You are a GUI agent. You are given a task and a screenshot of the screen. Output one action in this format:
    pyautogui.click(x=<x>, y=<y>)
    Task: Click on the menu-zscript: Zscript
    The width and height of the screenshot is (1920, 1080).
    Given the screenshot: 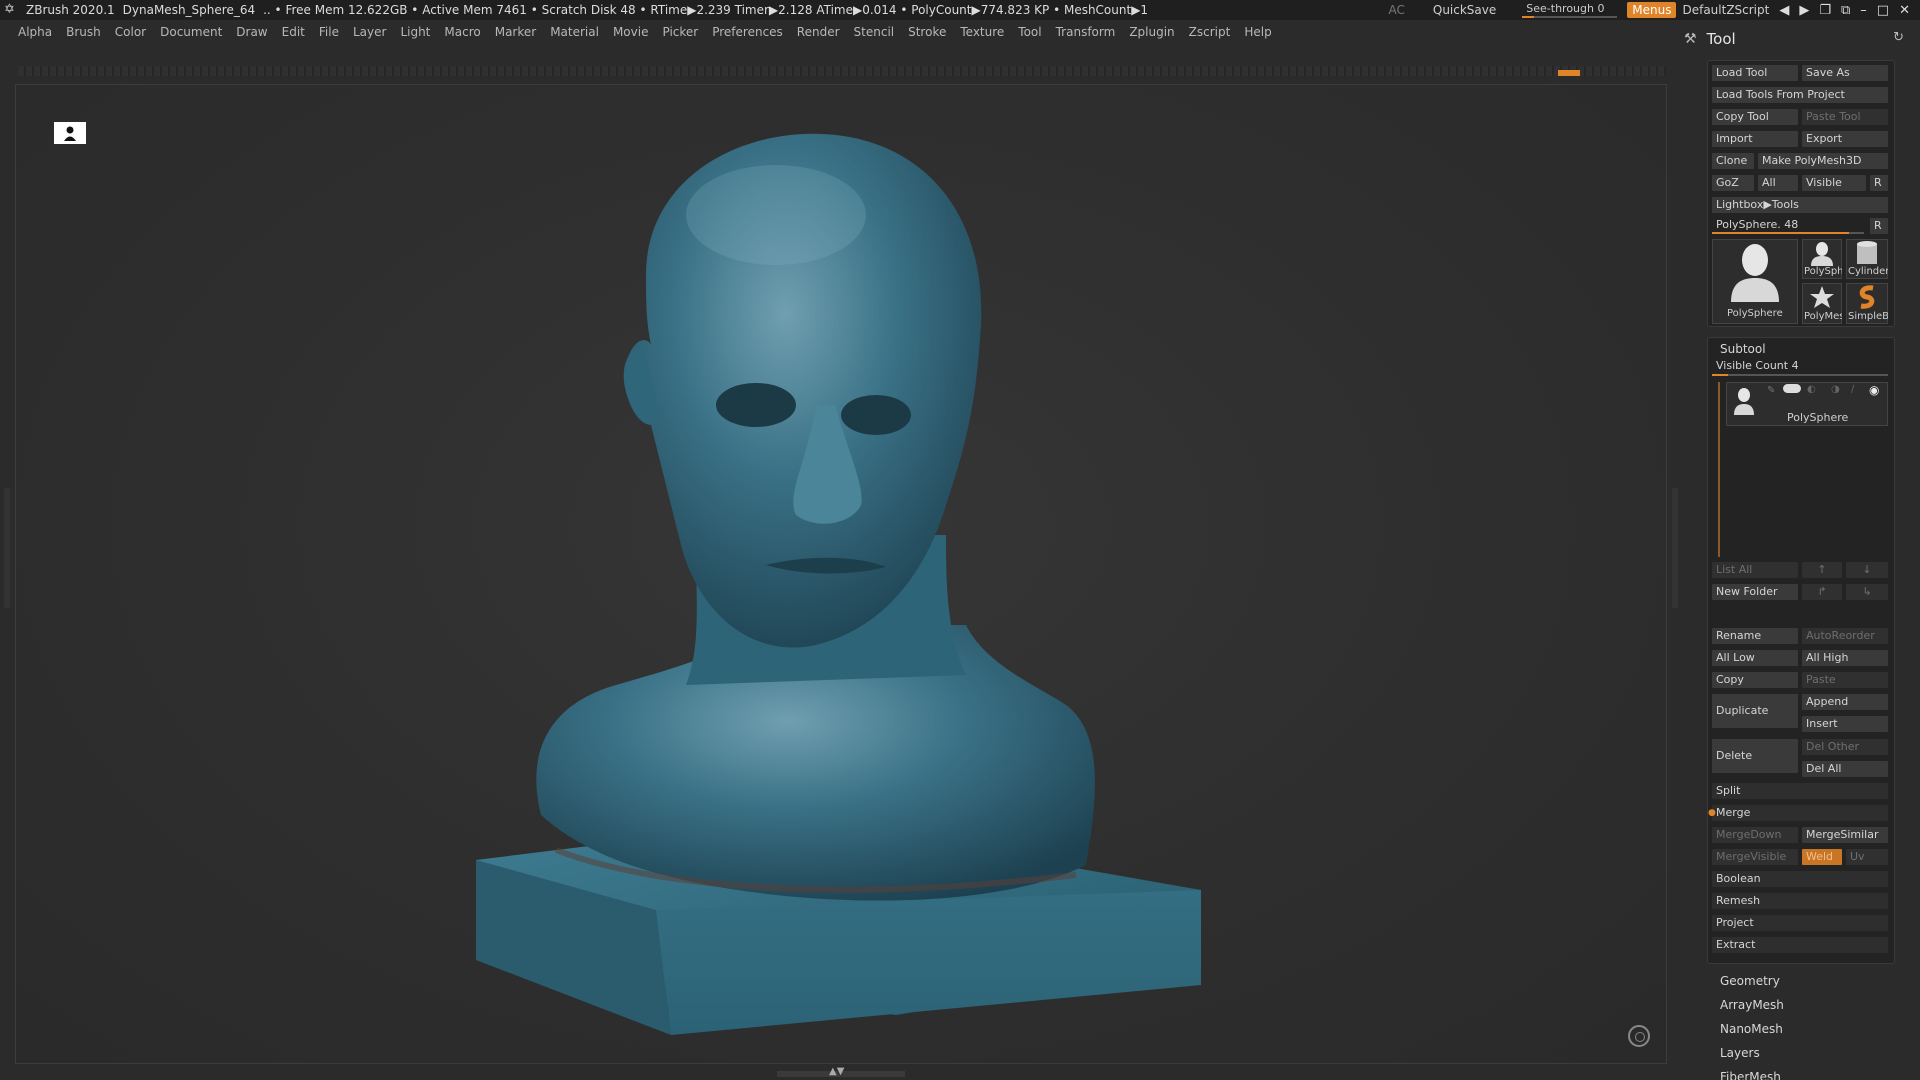 What is the action you would take?
    pyautogui.click(x=1210, y=32)
    